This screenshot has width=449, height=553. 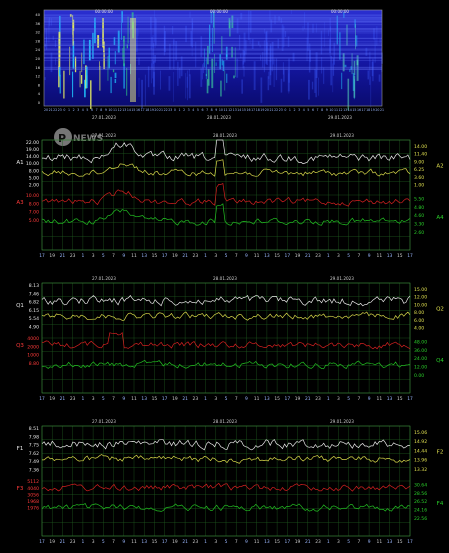 I want to click on spectrogram-hour-tick: 10, so click(x=110, y=110).